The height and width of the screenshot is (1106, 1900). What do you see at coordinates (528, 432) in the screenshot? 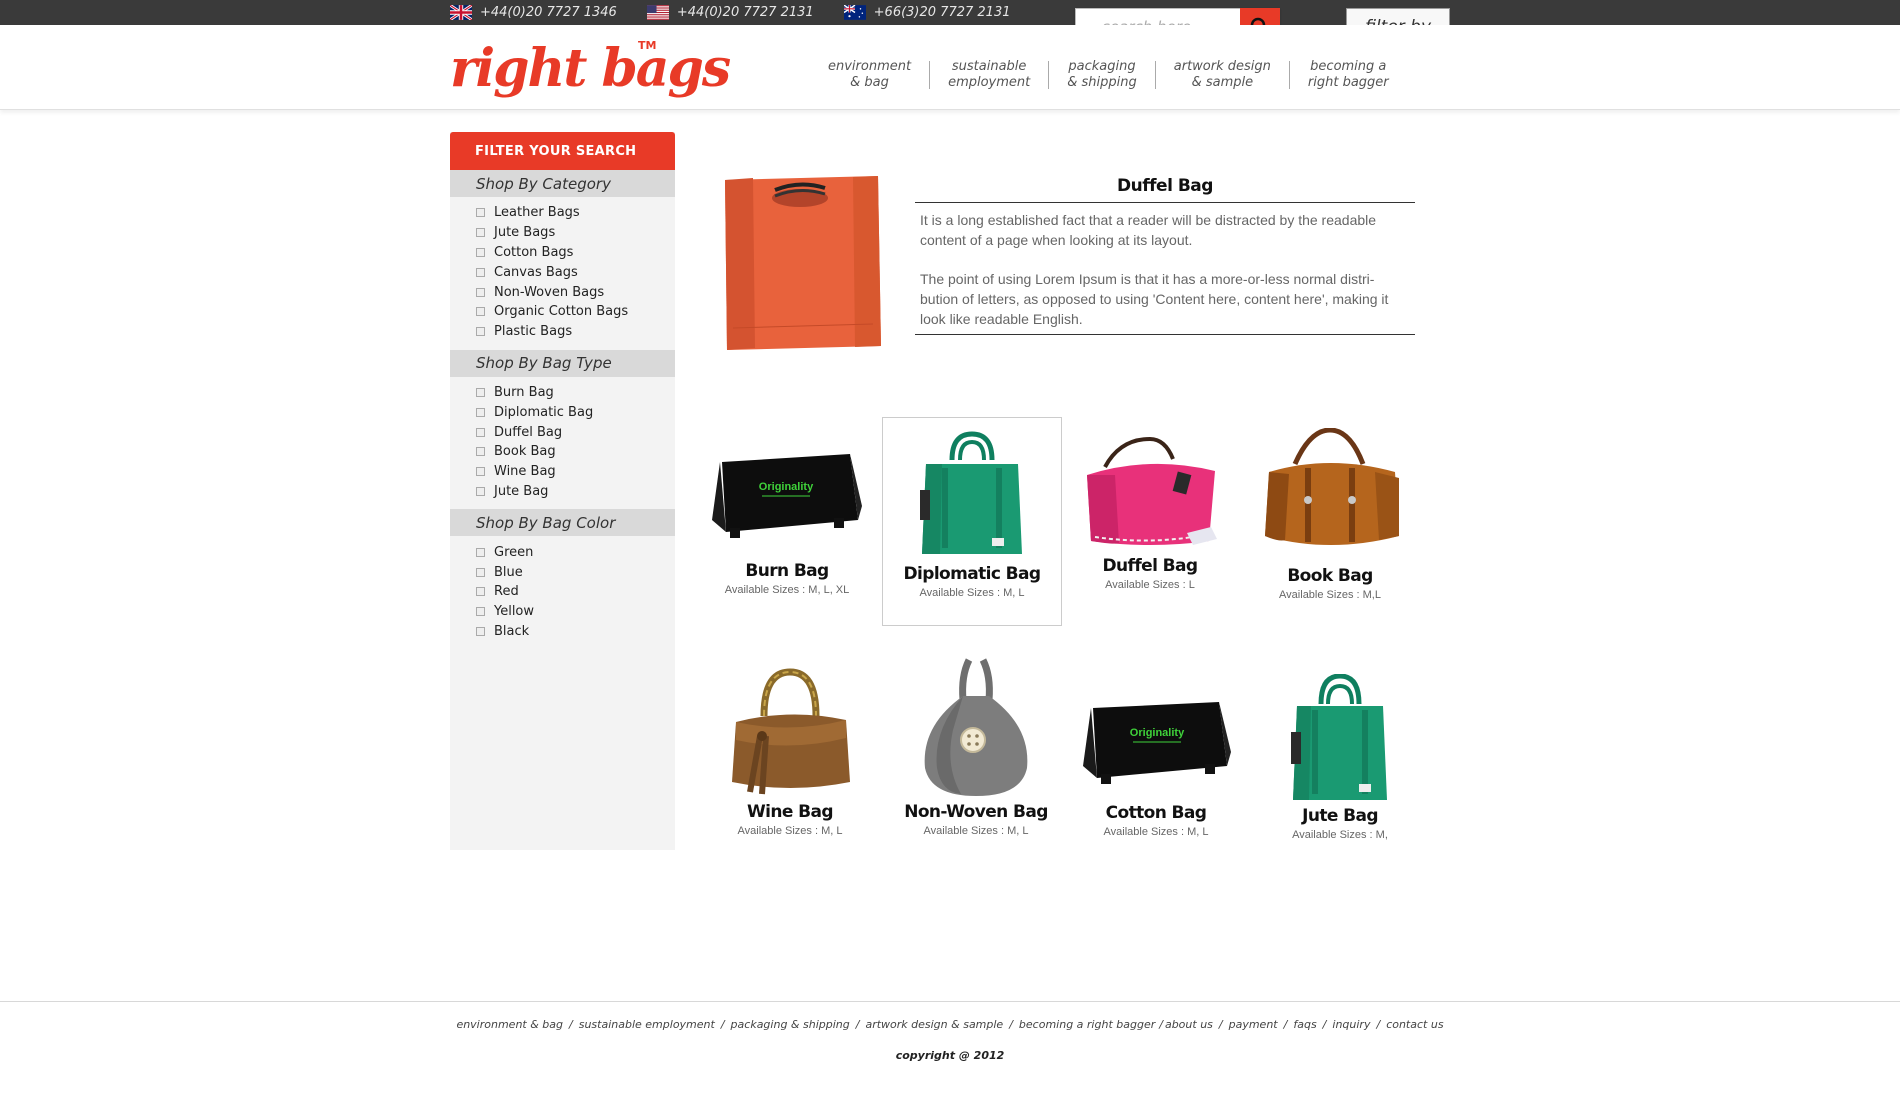
I see `filter-label: Duffel Bag` at bounding box center [528, 432].